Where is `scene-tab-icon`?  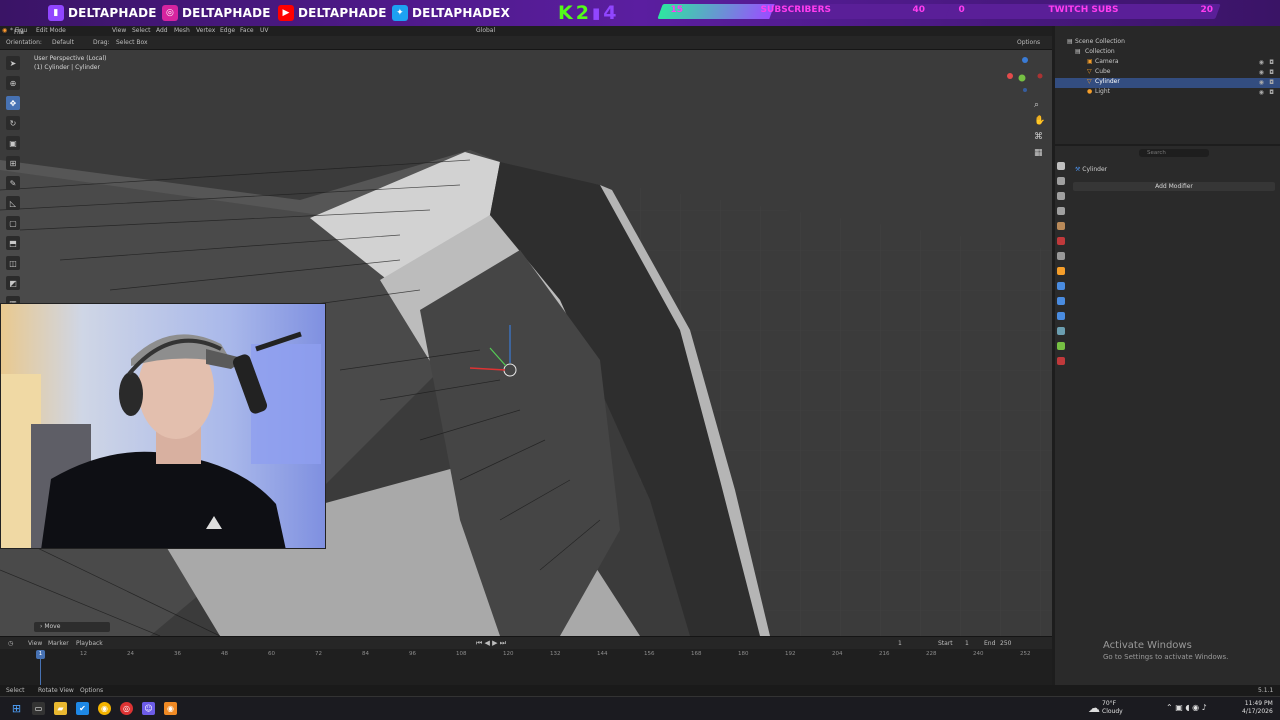 scene-tab-icon is located at coordinates (1061, 226).